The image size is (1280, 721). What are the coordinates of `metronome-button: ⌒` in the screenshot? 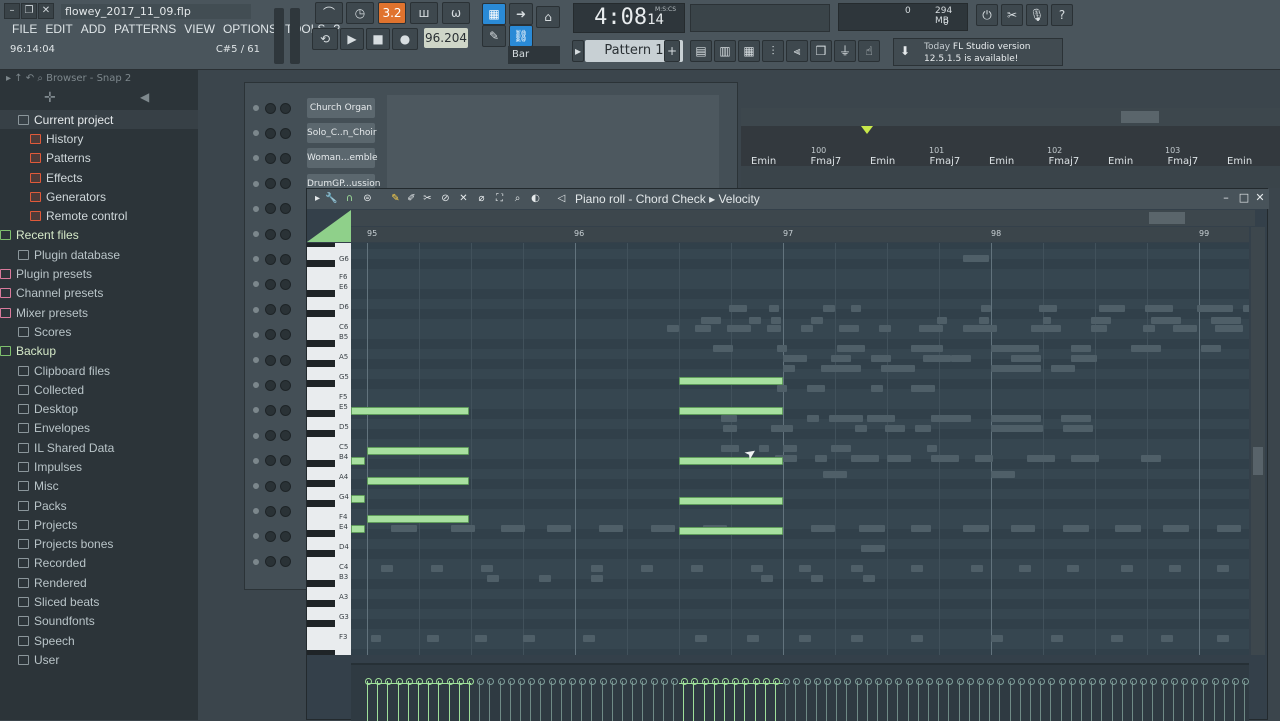 It's located at (329, 13).